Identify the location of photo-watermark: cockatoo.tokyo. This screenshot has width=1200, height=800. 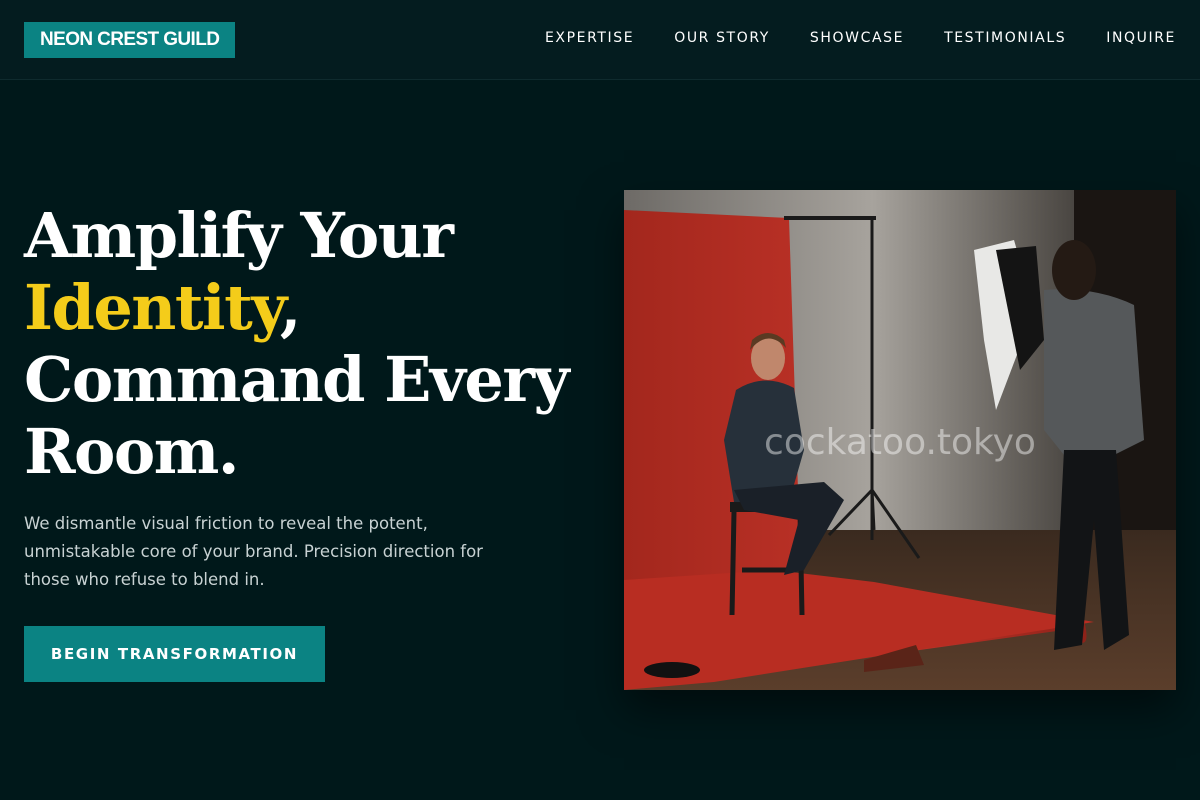
(900, 442).